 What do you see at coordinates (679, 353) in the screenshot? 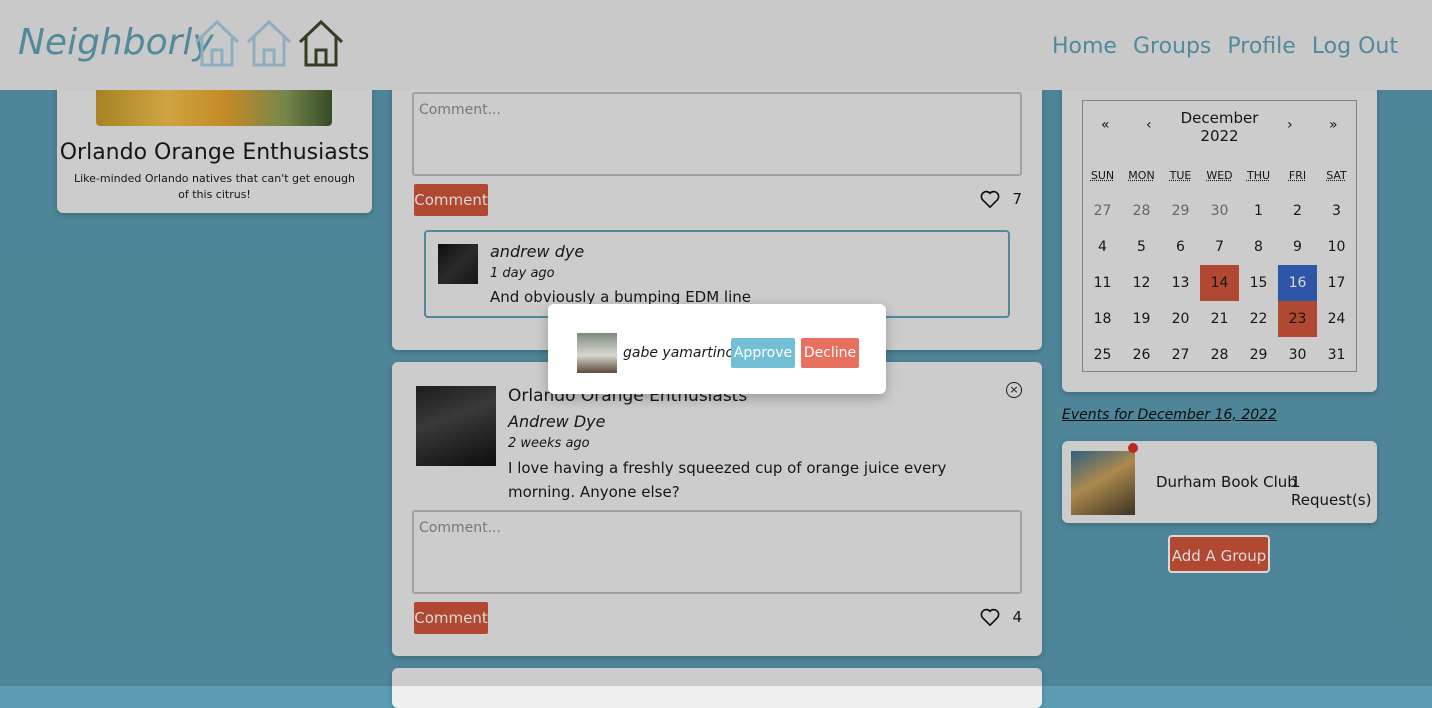
I see `requester-name: gabe yamartino` at bounding box center [679, 353].